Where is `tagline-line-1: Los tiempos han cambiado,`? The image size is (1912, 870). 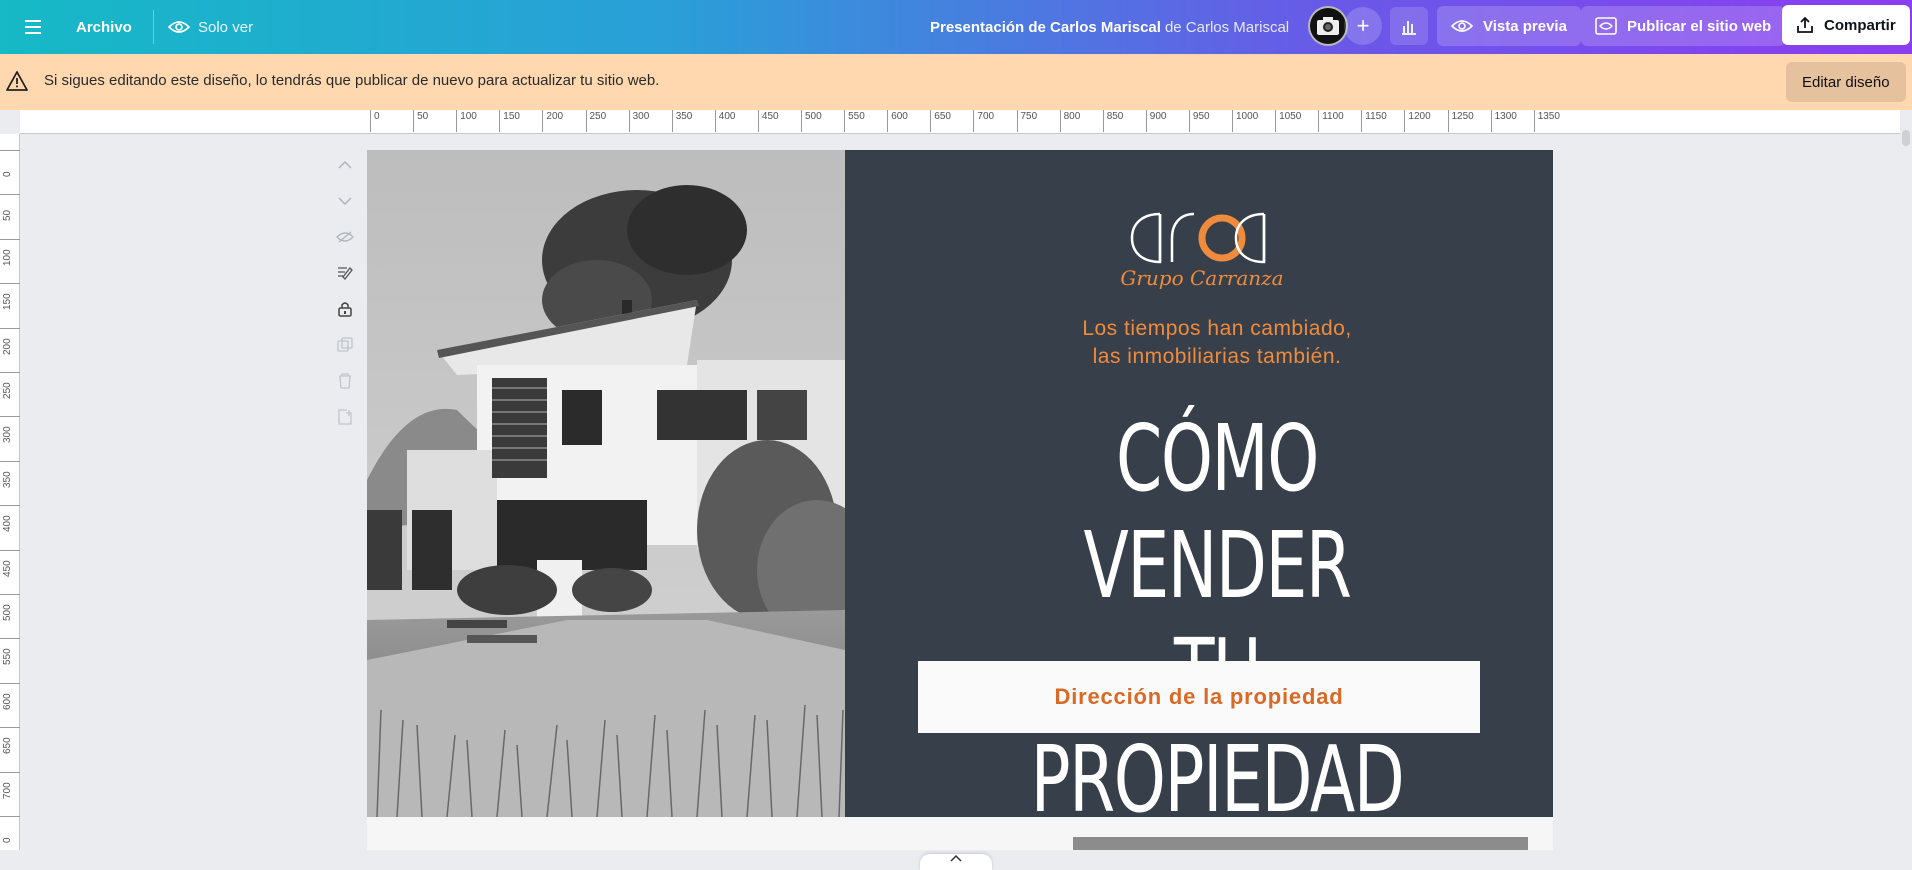
tagline-line-1: Los tiempos han cambiado, is located at coordinates (1217, 328).